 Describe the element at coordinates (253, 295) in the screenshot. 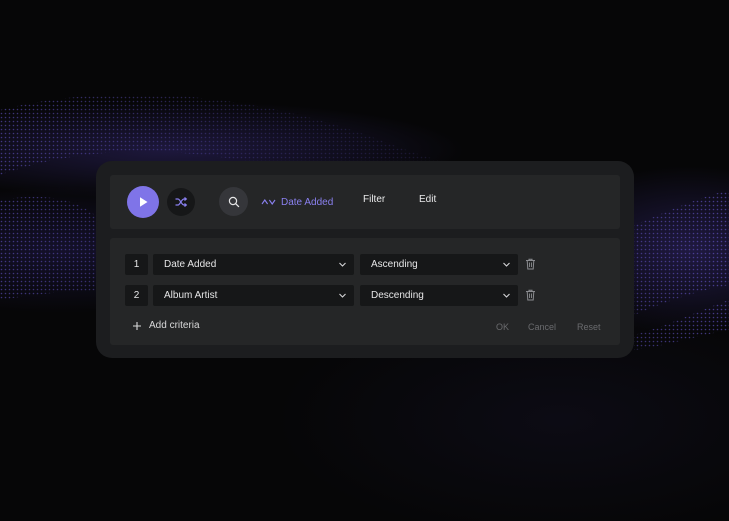

I see `field-select: Album Artist` at that location.